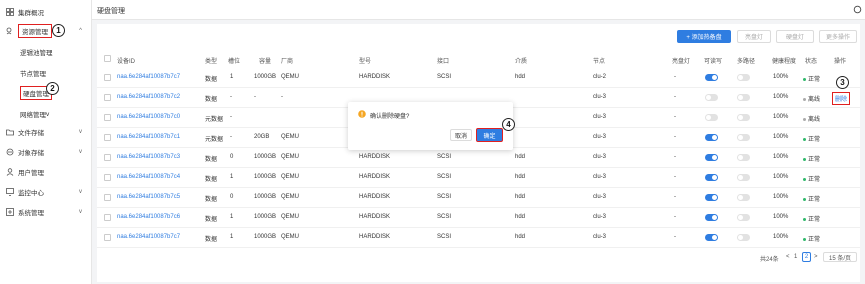 Image resolution: width=865 pixels, height=284 pixels. Describe the element at coordinates (806, 257) in the screenshot. I see `pager-page-2: 2` at that location.